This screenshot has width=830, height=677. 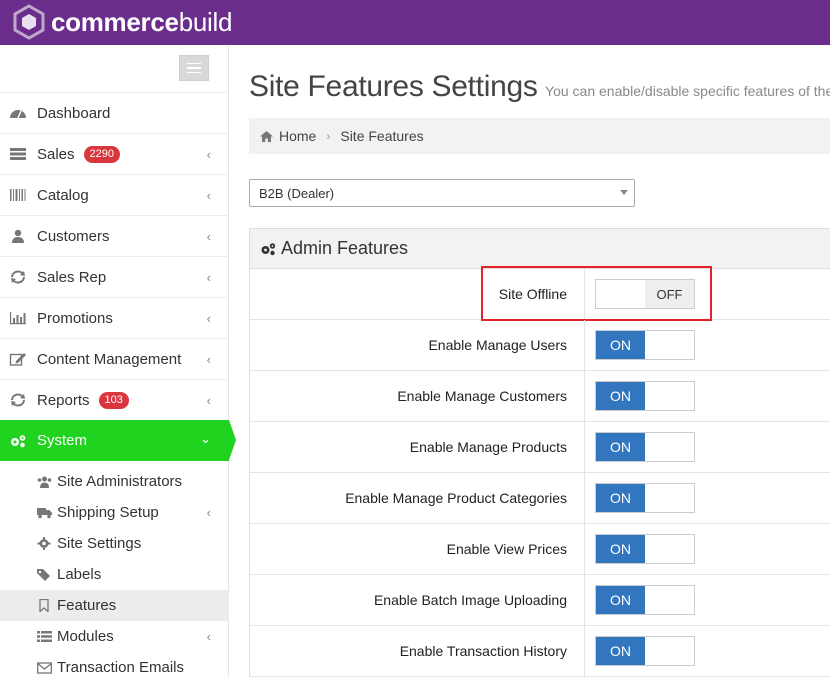 I want to click on sales-icon, so click(x=18, y=154).